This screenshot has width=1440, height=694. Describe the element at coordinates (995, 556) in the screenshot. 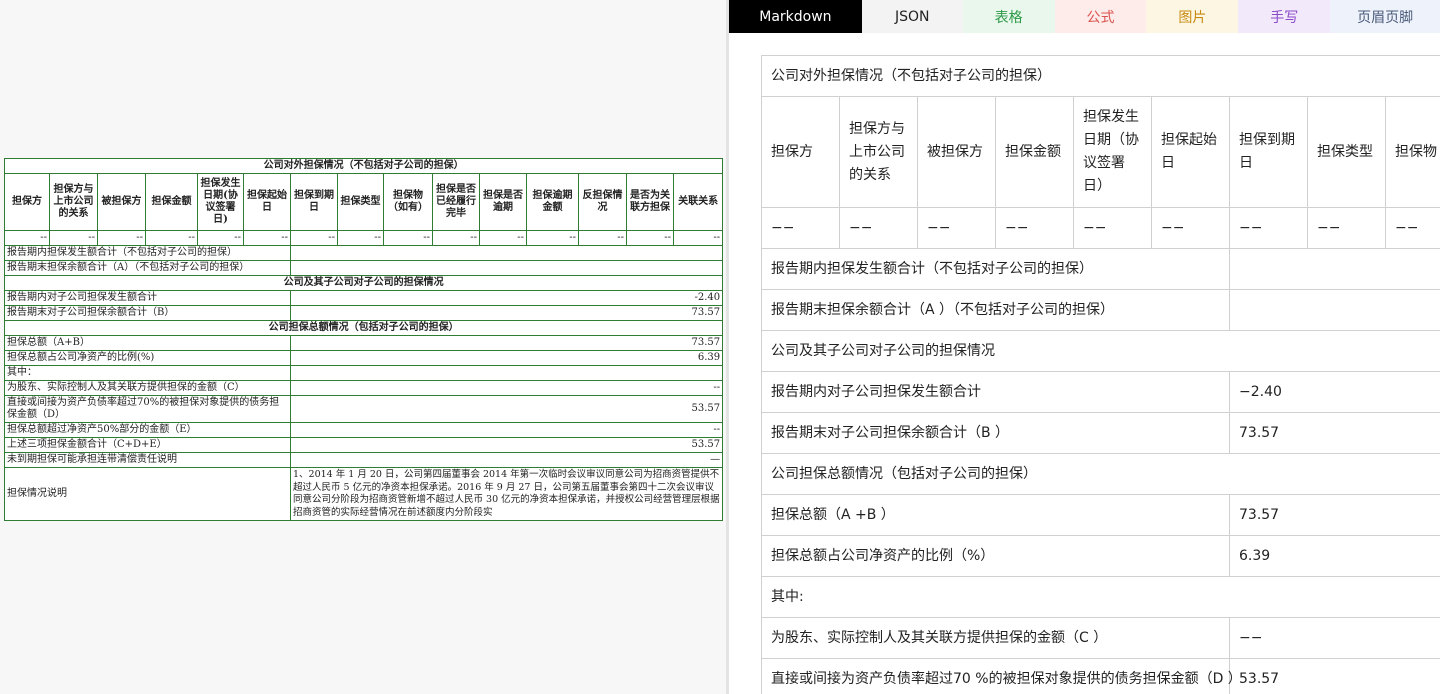

I see `result-summary-label: 担保总额占公司净资产的比例（%）` at that location.